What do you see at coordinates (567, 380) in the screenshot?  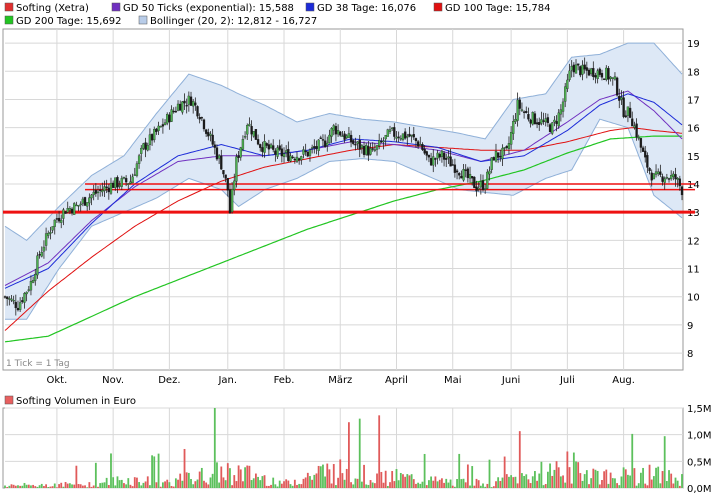 I see `price-x-tick-label: Juli` at bounding box center [567, 380].